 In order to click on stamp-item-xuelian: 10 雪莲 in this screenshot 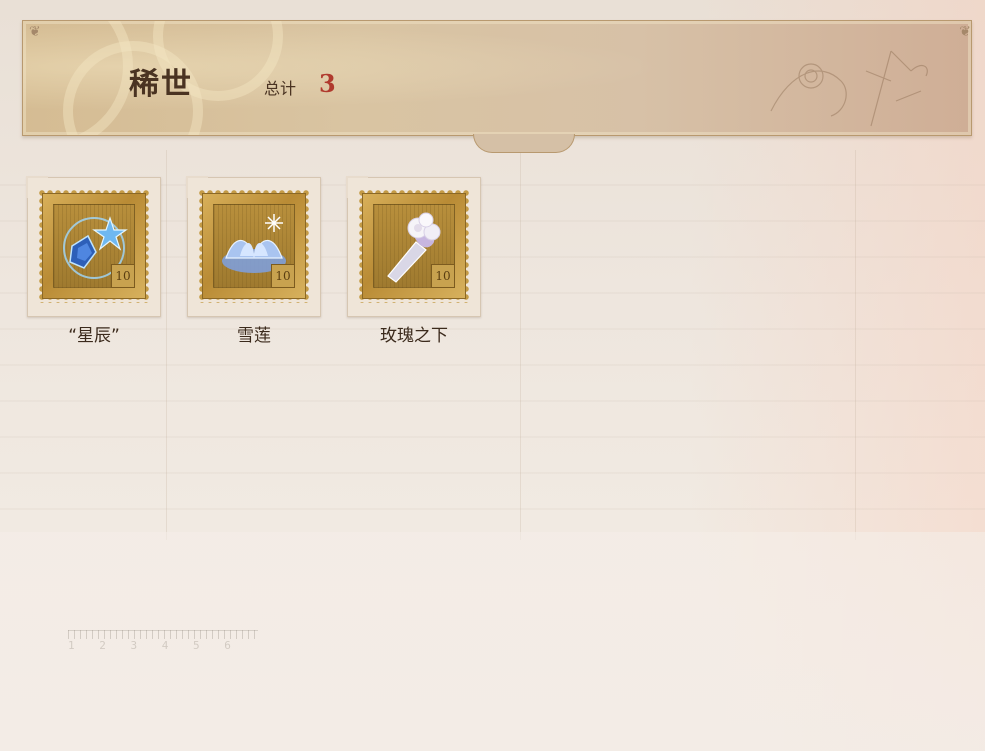, I will do `click(253, 266)`.